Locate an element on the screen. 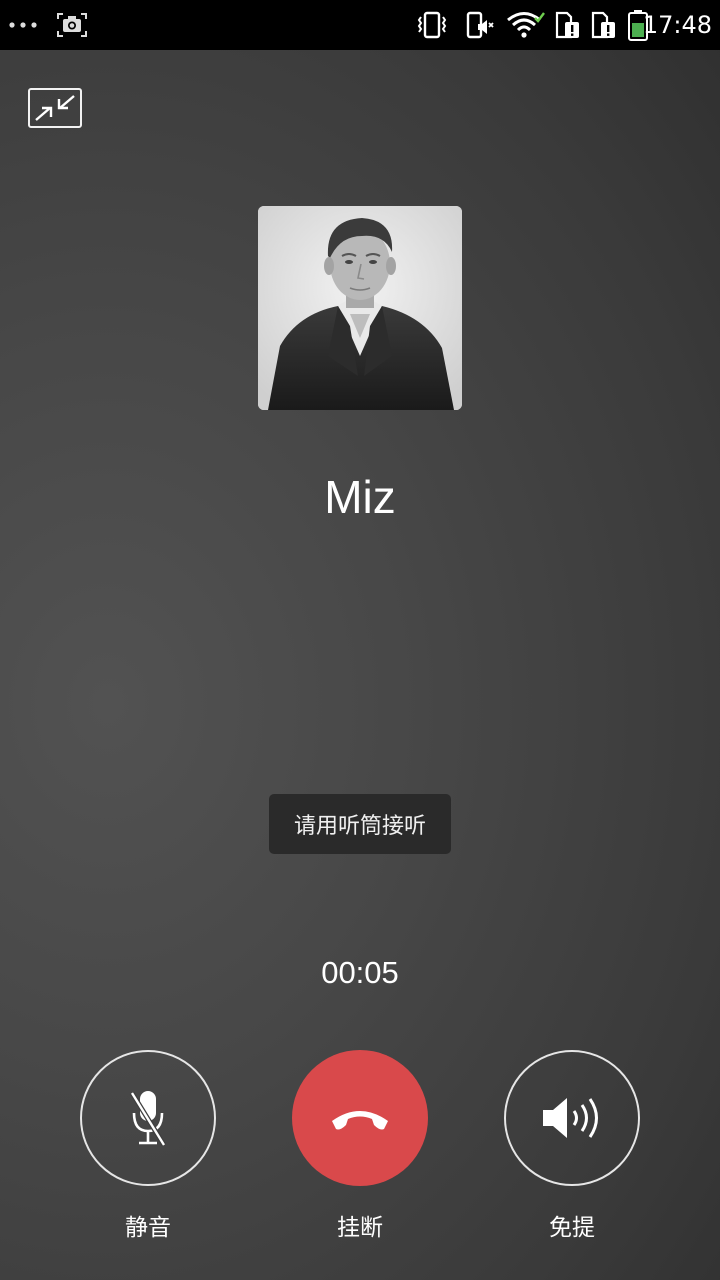 This screenshot has width=720, height=1280. microphone-off-icon is located at coordinates (148, 1119).